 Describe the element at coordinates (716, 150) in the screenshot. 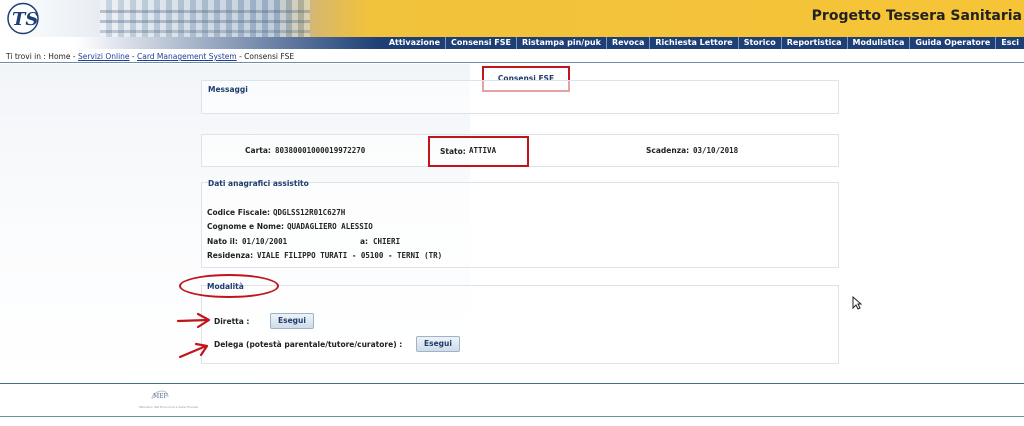

I see `scadenza-value: 03/10/2018` at that location.